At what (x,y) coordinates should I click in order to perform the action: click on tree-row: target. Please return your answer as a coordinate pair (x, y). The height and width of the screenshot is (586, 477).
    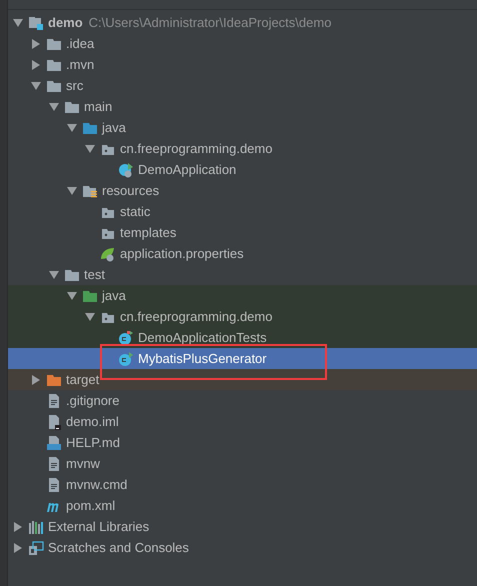
    Looking at the image, I should click on (242, 379).